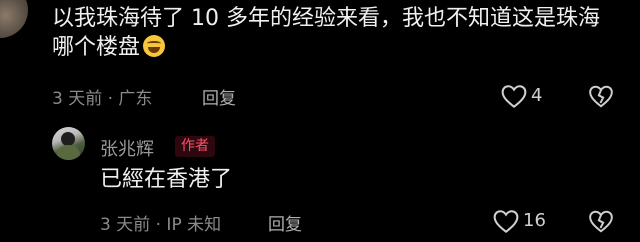 This screenshot has width=640, height=242. Describe the element at coordinates (537, 95) in the screenshot. I see `comment-like-count: 4` at that location.